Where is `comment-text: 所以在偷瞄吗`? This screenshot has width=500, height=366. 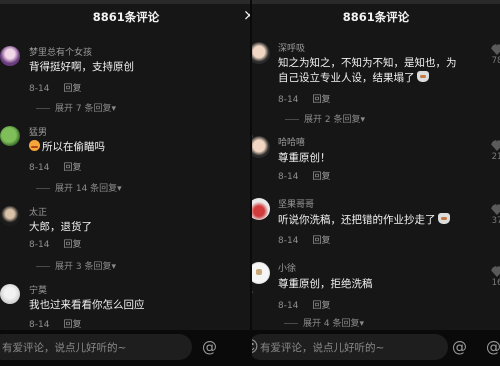 comment-text: 所以在偷瞄吗 is located at coordinates (67, 146).